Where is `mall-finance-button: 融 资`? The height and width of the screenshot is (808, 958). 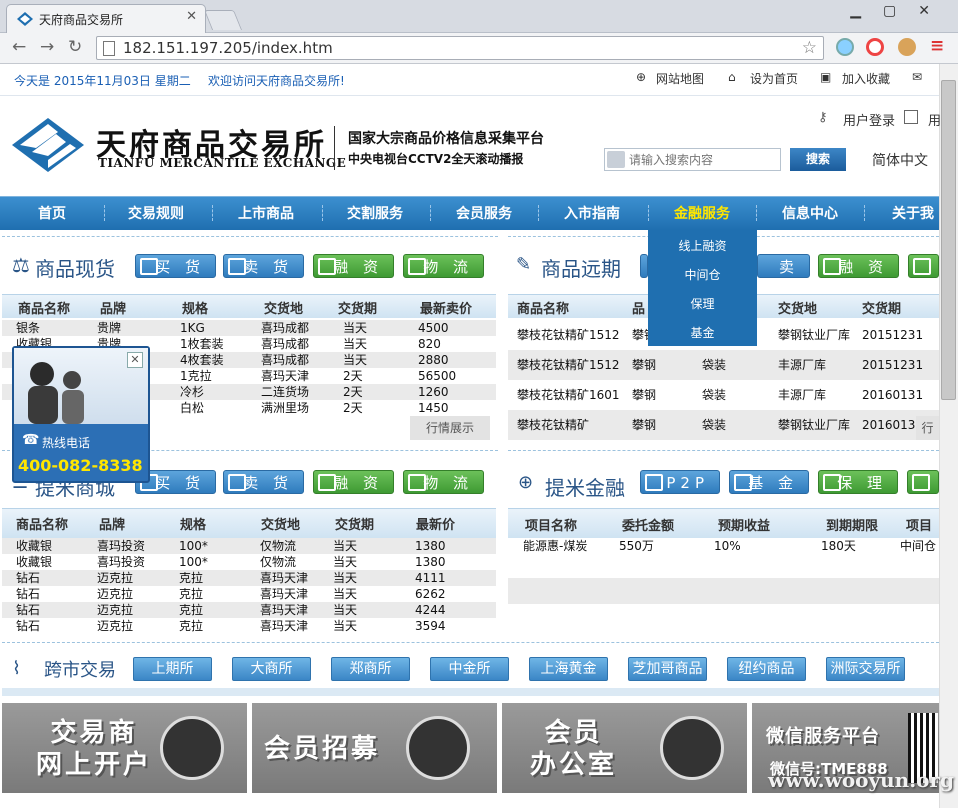
mall-finance-button: 融 资 is located at coordinates (353, 482).